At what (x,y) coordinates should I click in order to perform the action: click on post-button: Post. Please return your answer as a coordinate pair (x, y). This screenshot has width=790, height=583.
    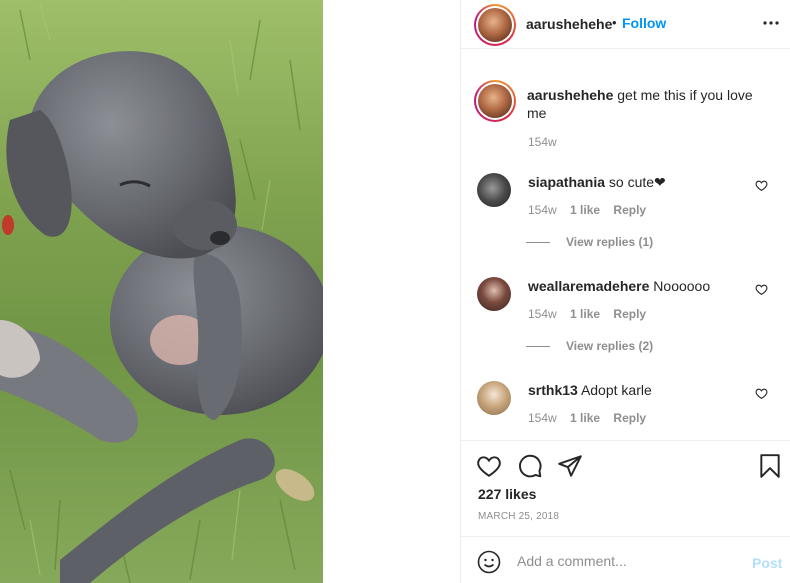
    Looking at the image, I should click on (767, 563).